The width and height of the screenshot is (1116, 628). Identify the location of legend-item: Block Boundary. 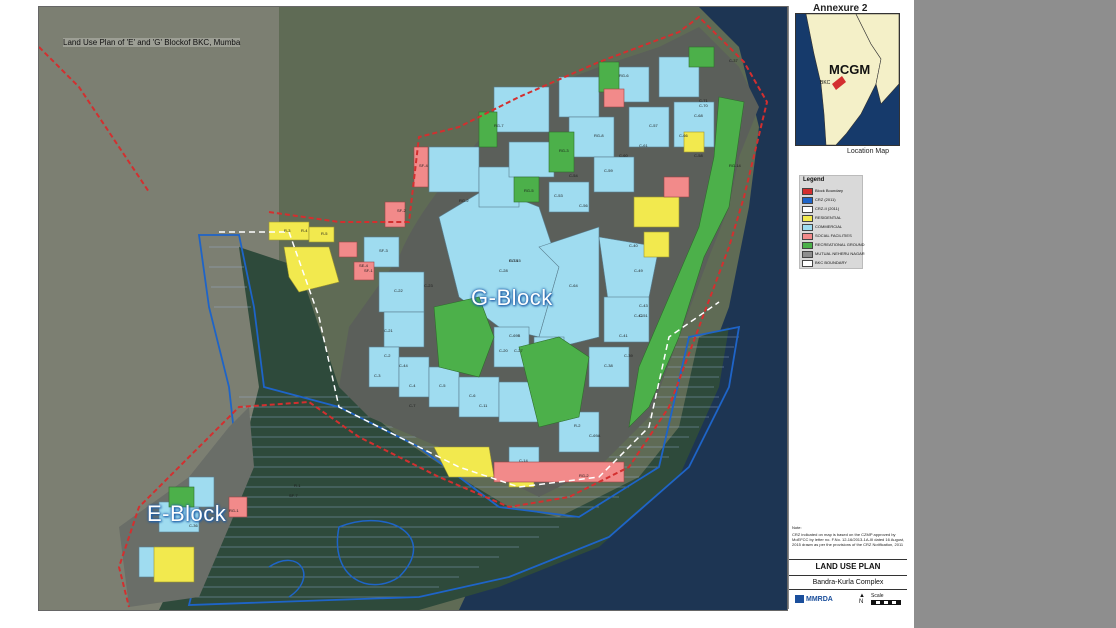
(832, 191).